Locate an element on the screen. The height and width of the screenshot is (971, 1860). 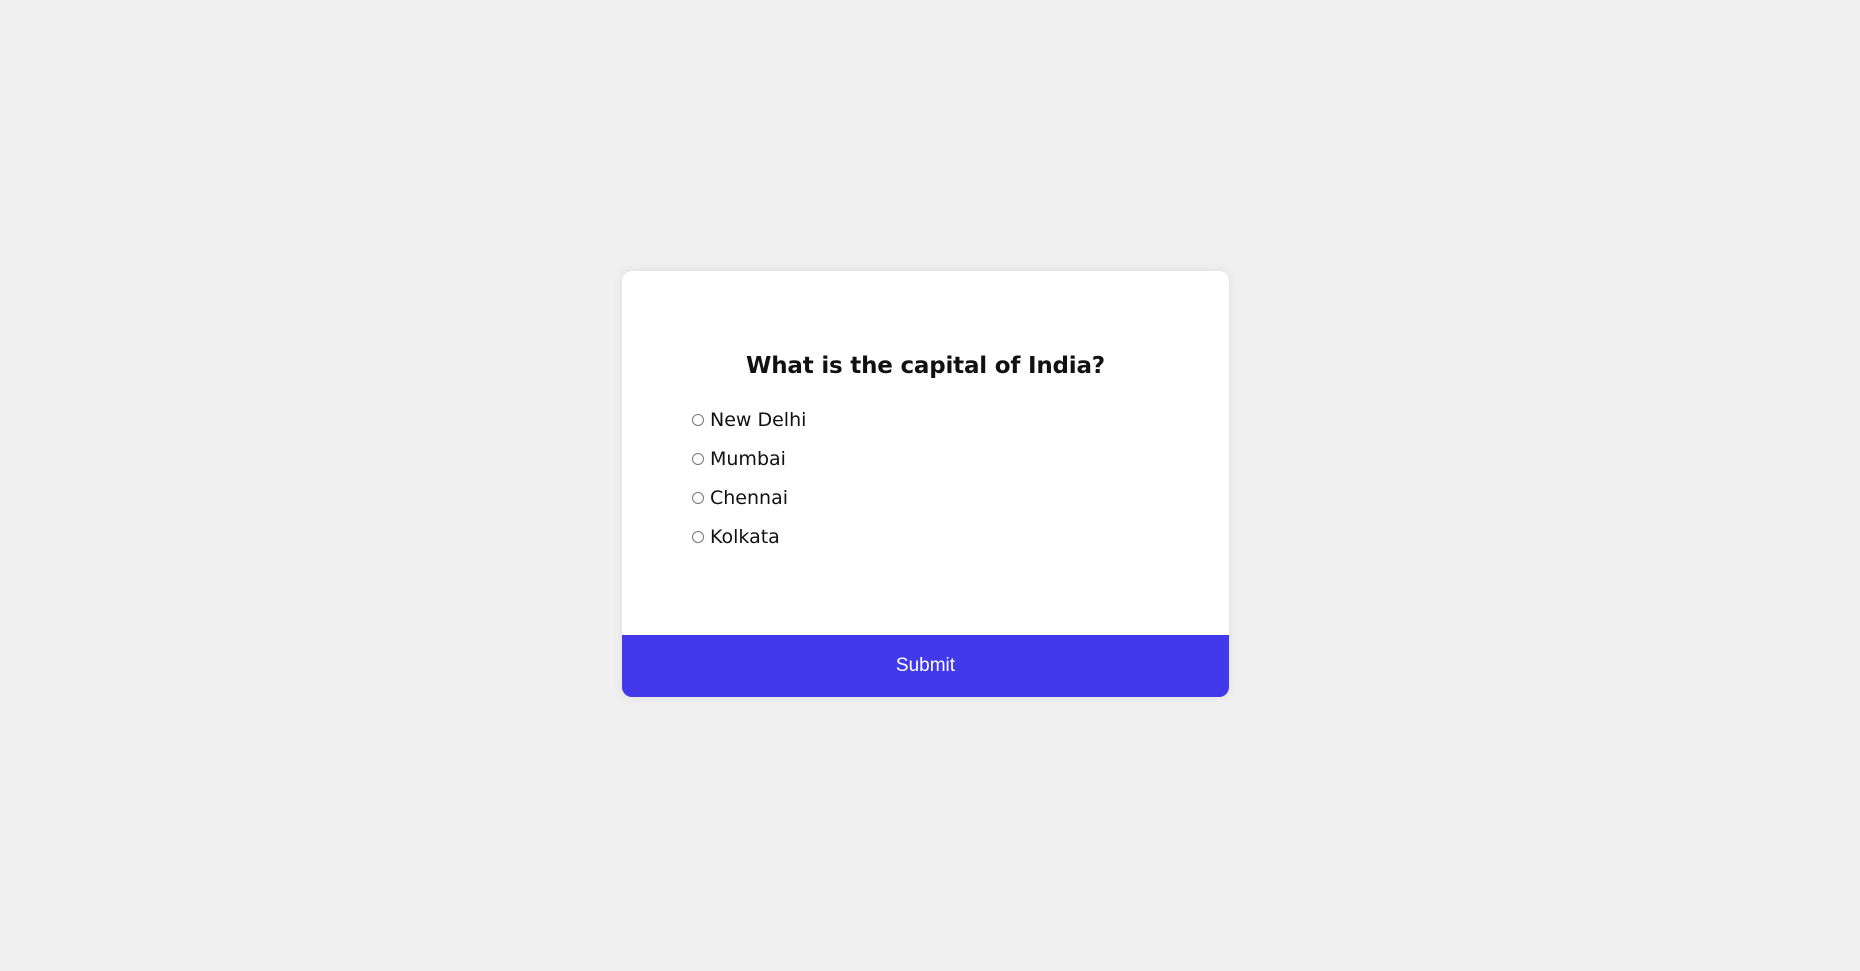
answer-label: Mumbai is located at coordinates (748, 458).